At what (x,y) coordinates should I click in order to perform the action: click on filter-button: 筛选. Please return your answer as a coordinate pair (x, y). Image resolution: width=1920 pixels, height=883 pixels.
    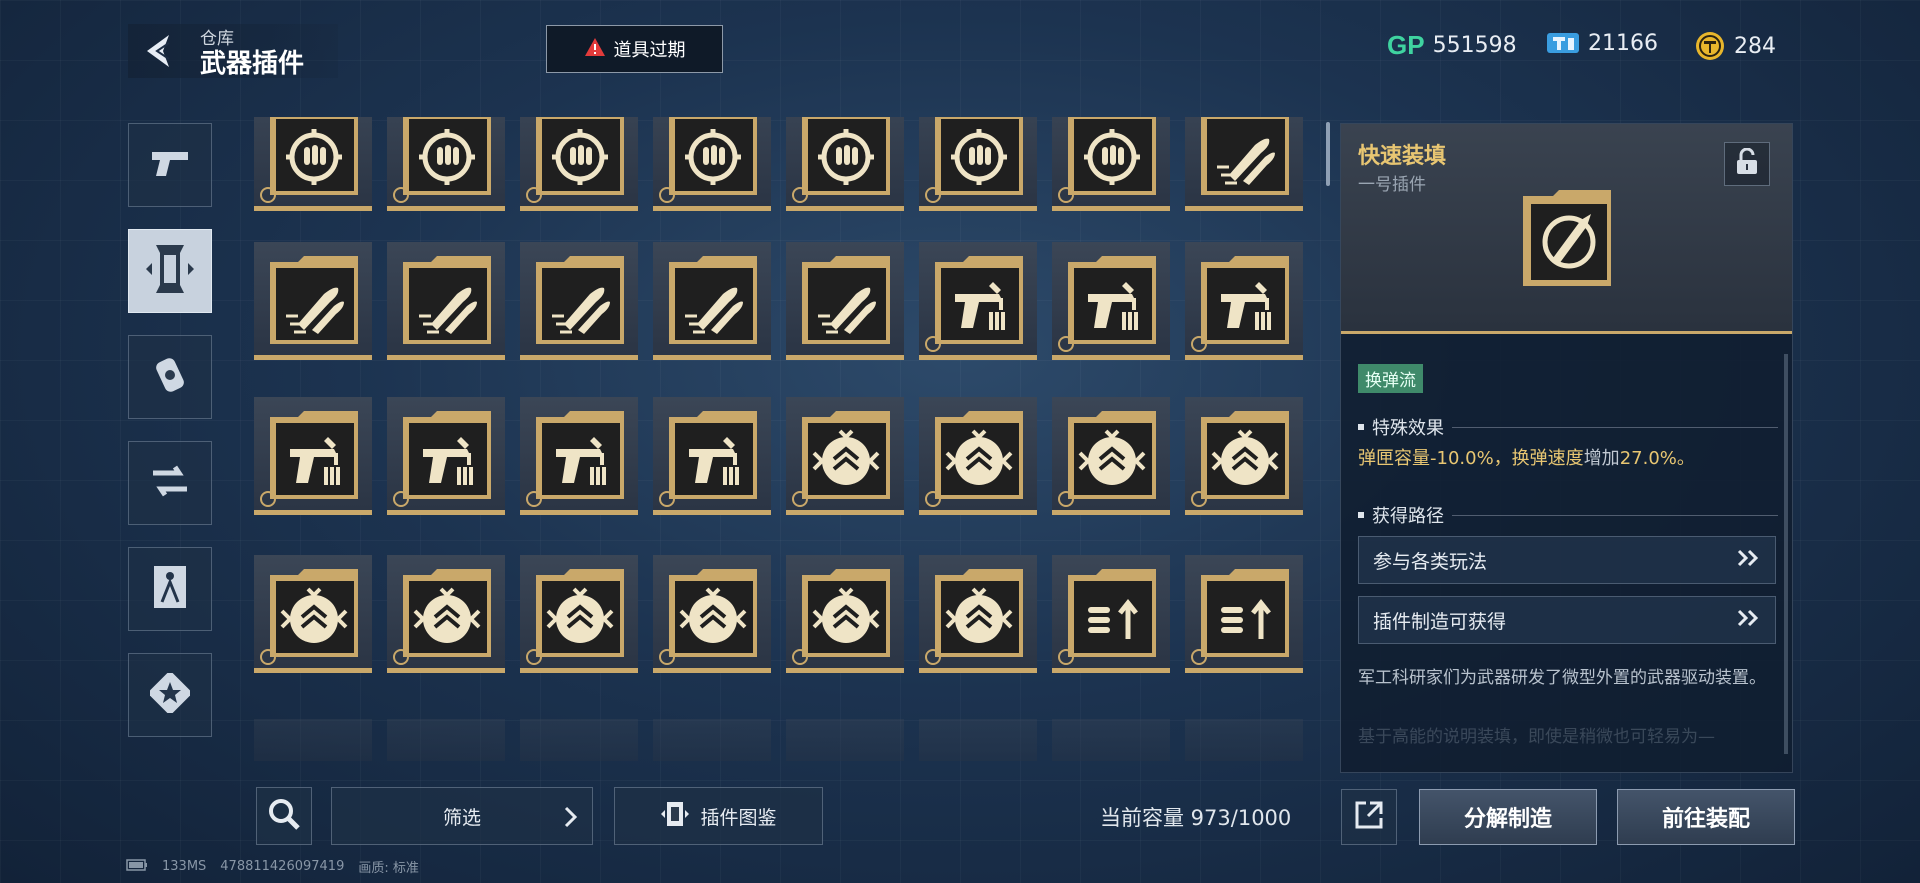
    Looking at the image, I should click on (462, 816).